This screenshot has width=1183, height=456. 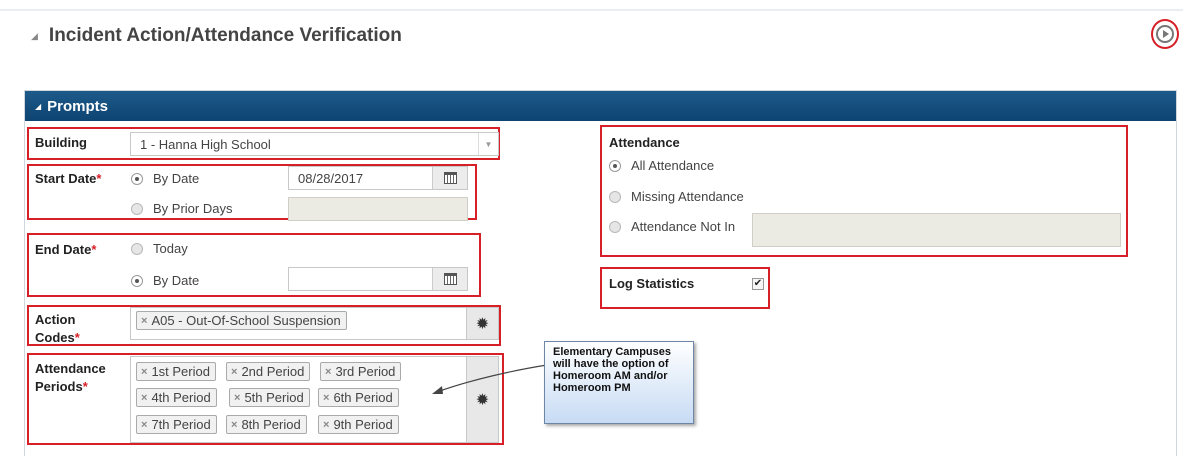 I want to click on prompts-title: Prompts, so click(x=77, y=106).